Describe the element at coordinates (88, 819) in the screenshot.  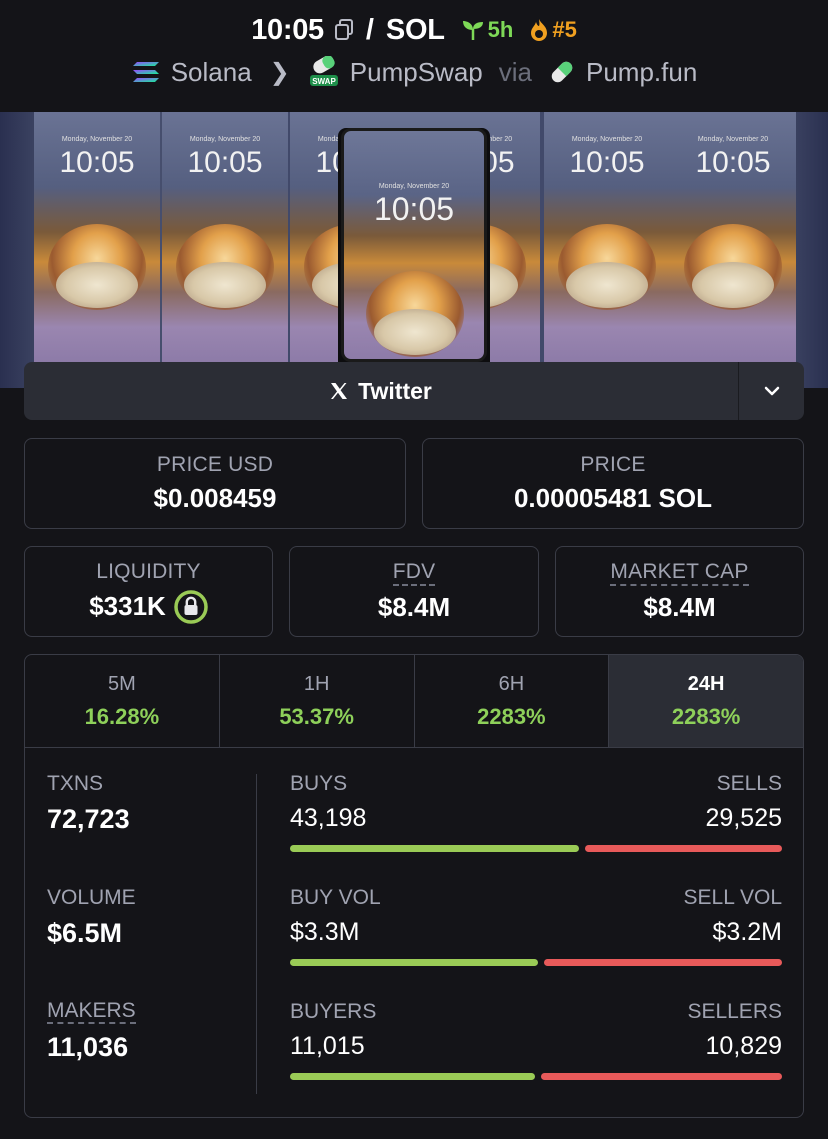
I see `txns-value: 72,723` at that location.